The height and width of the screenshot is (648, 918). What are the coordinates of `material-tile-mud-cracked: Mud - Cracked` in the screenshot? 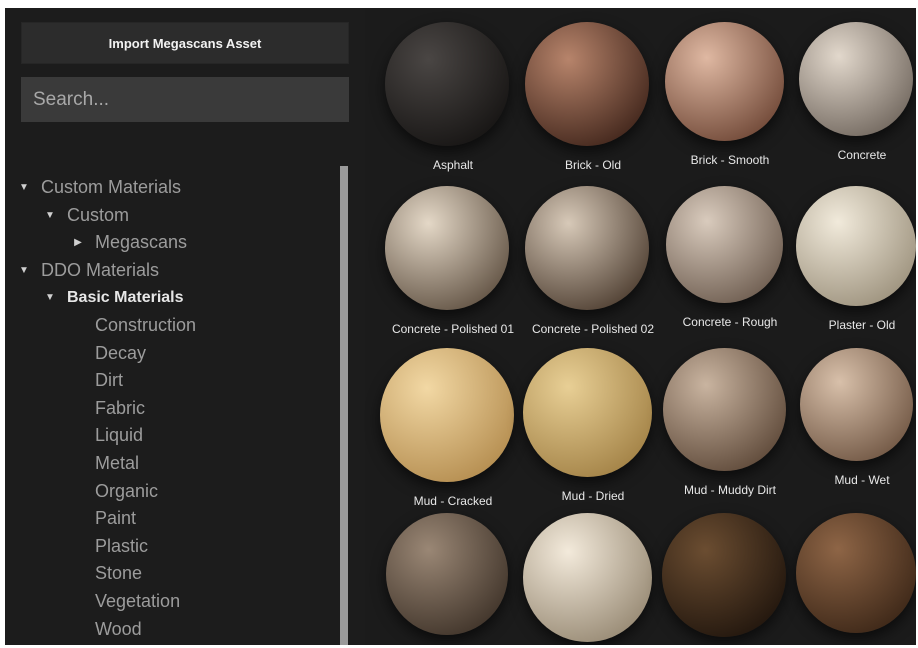 It's located at (450, 427).